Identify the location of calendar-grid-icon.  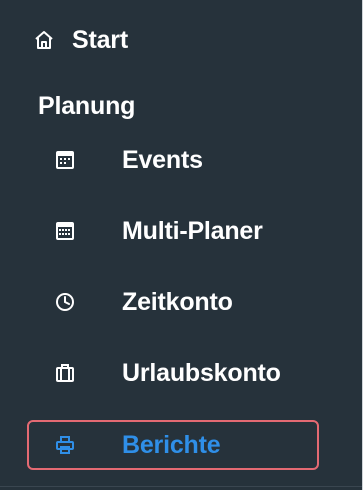
(65, 231).